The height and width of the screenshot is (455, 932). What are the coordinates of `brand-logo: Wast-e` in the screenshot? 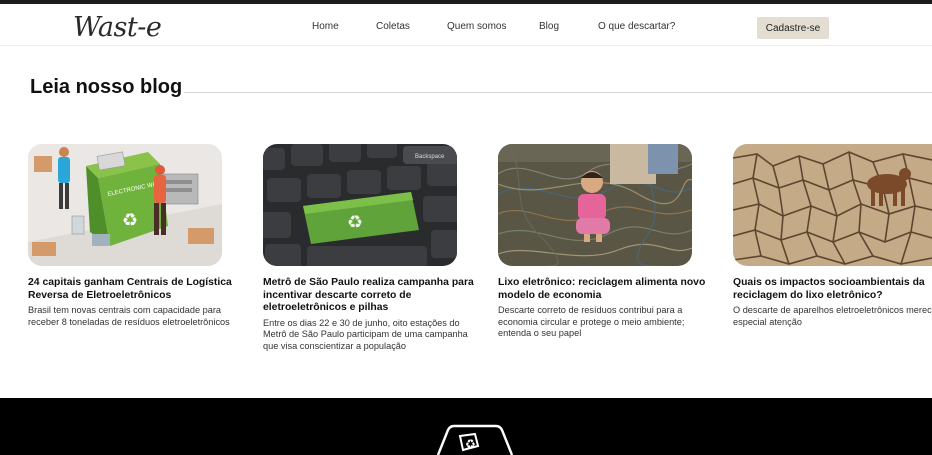 It's located at (117, 27).